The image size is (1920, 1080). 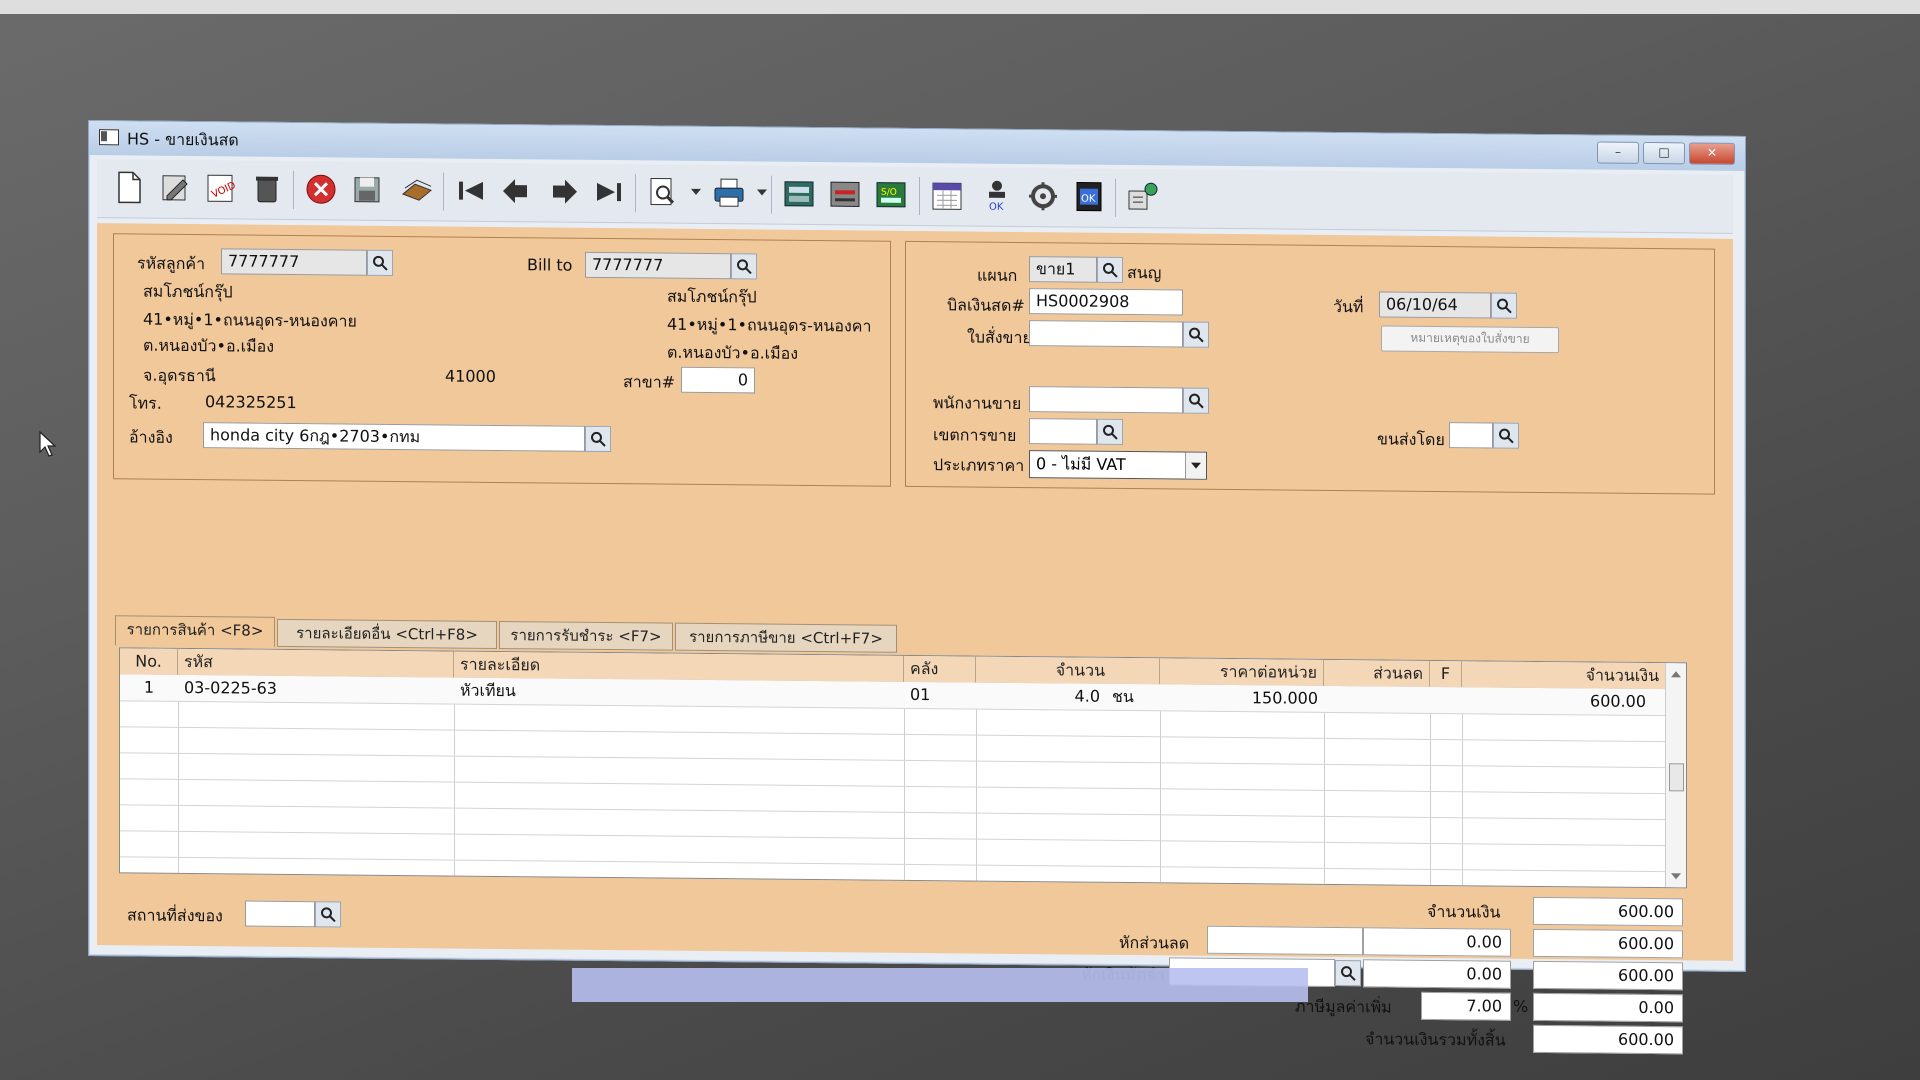 I want to click on cell-flag, so click(x=1446, y=700).